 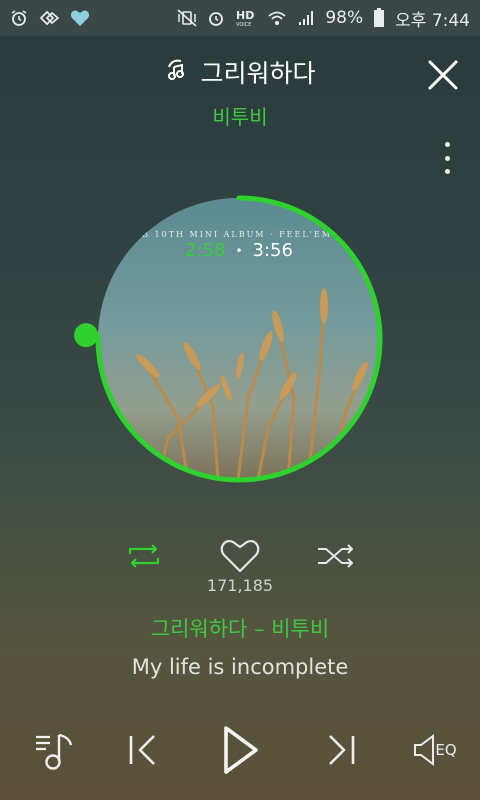 I want to click on equalizer-button: EQ, so click(x=434, y=750).